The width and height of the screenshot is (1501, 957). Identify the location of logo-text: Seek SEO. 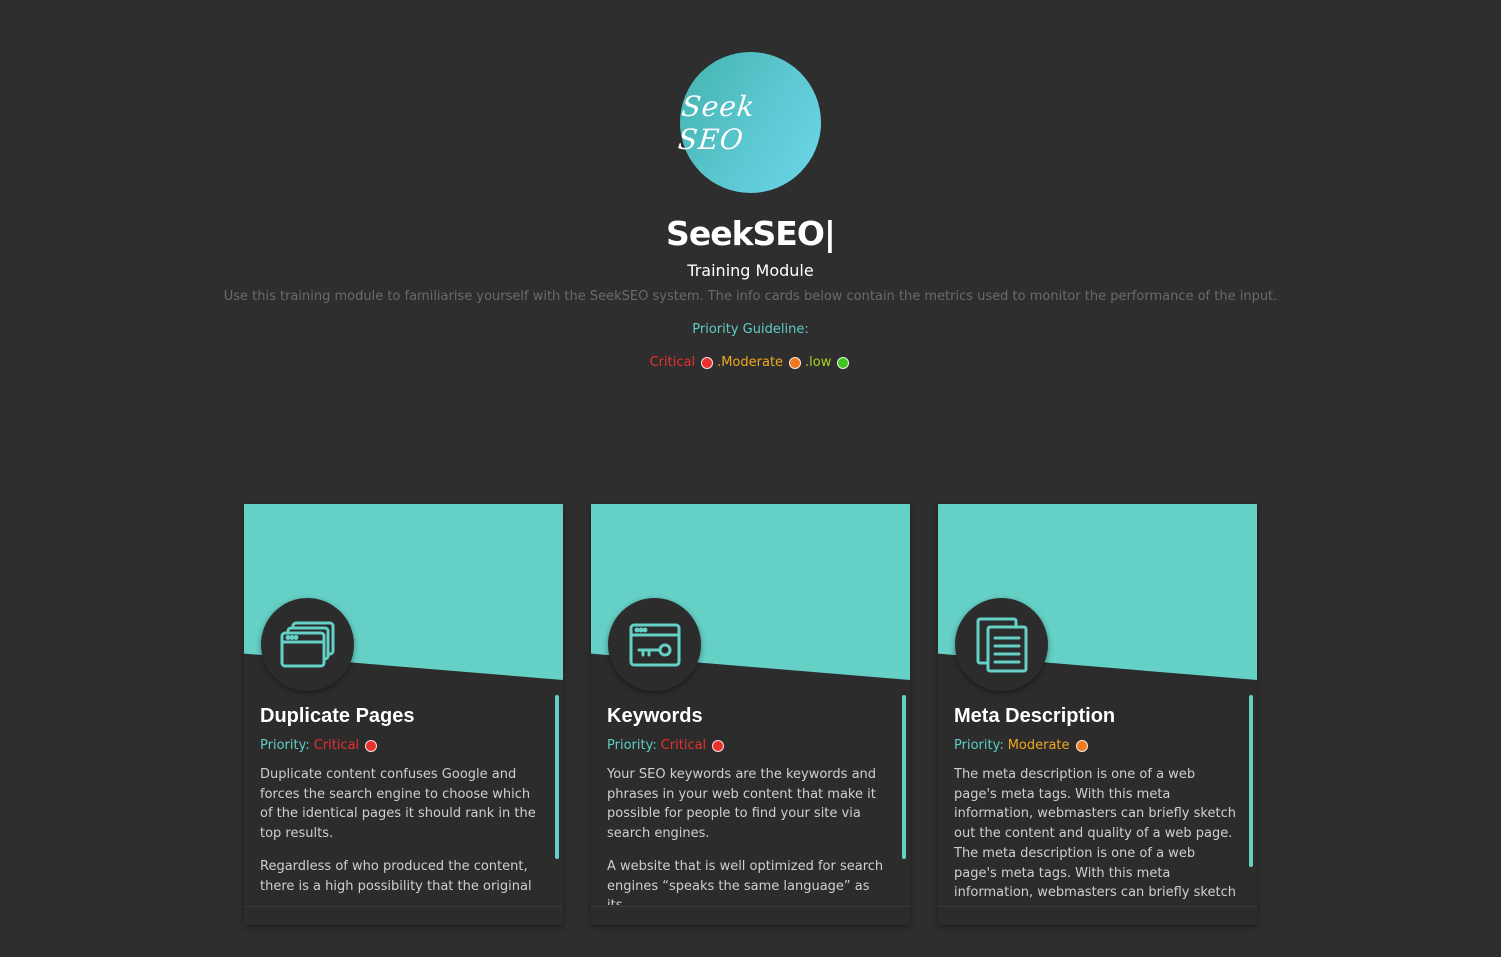
(716, 122).